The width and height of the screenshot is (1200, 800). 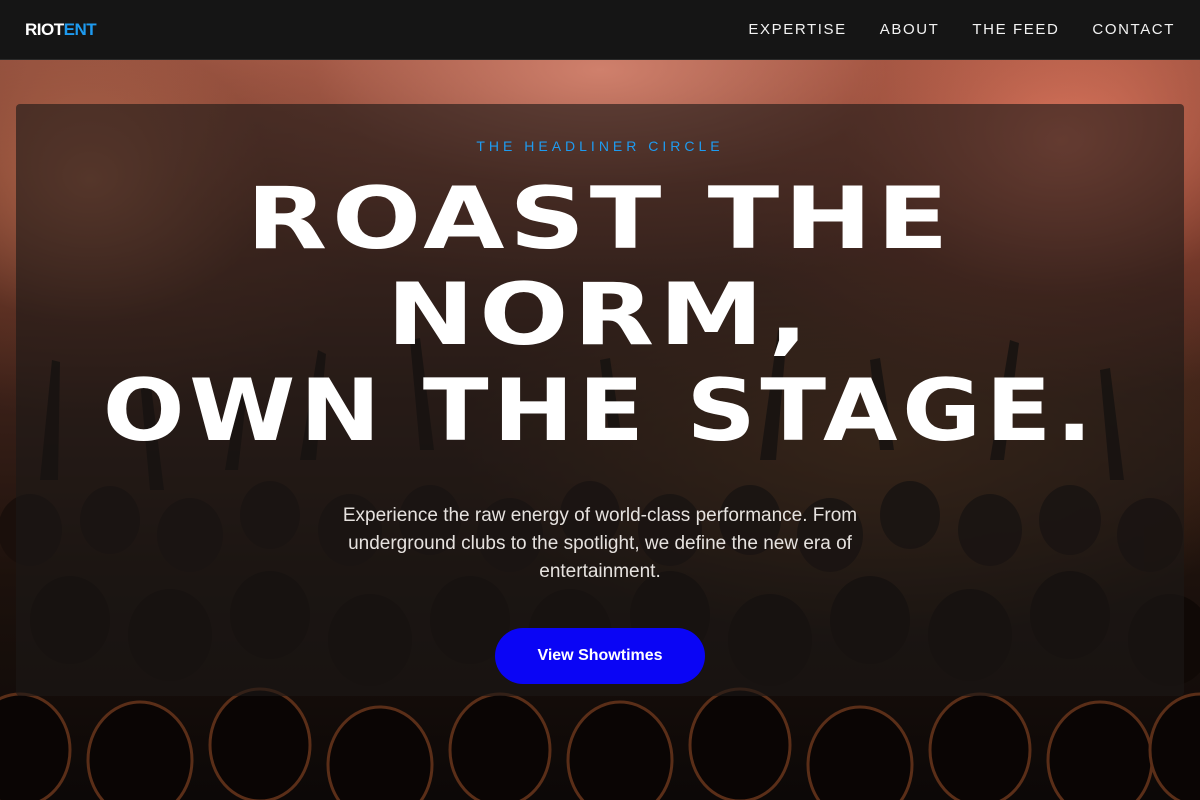 I want to click on headline-line-3: OWN THE STAGE., so click(x=600, y=411).